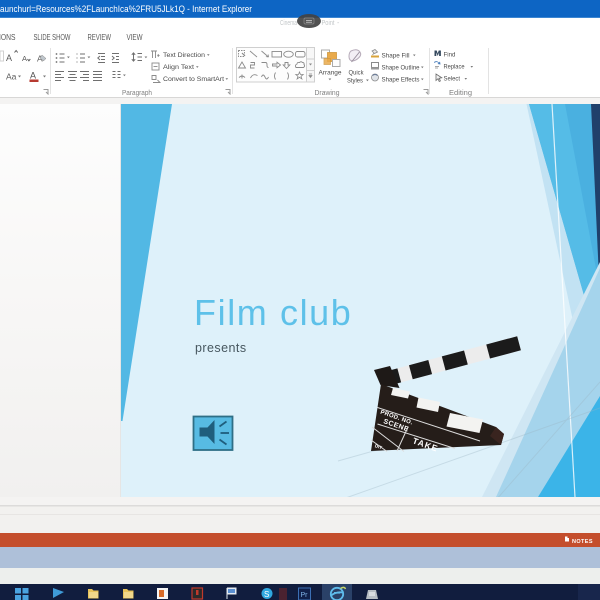  Describe the element at coordinates (357, 73) in the screenshot. I see `svg-text: Quick` at that location.